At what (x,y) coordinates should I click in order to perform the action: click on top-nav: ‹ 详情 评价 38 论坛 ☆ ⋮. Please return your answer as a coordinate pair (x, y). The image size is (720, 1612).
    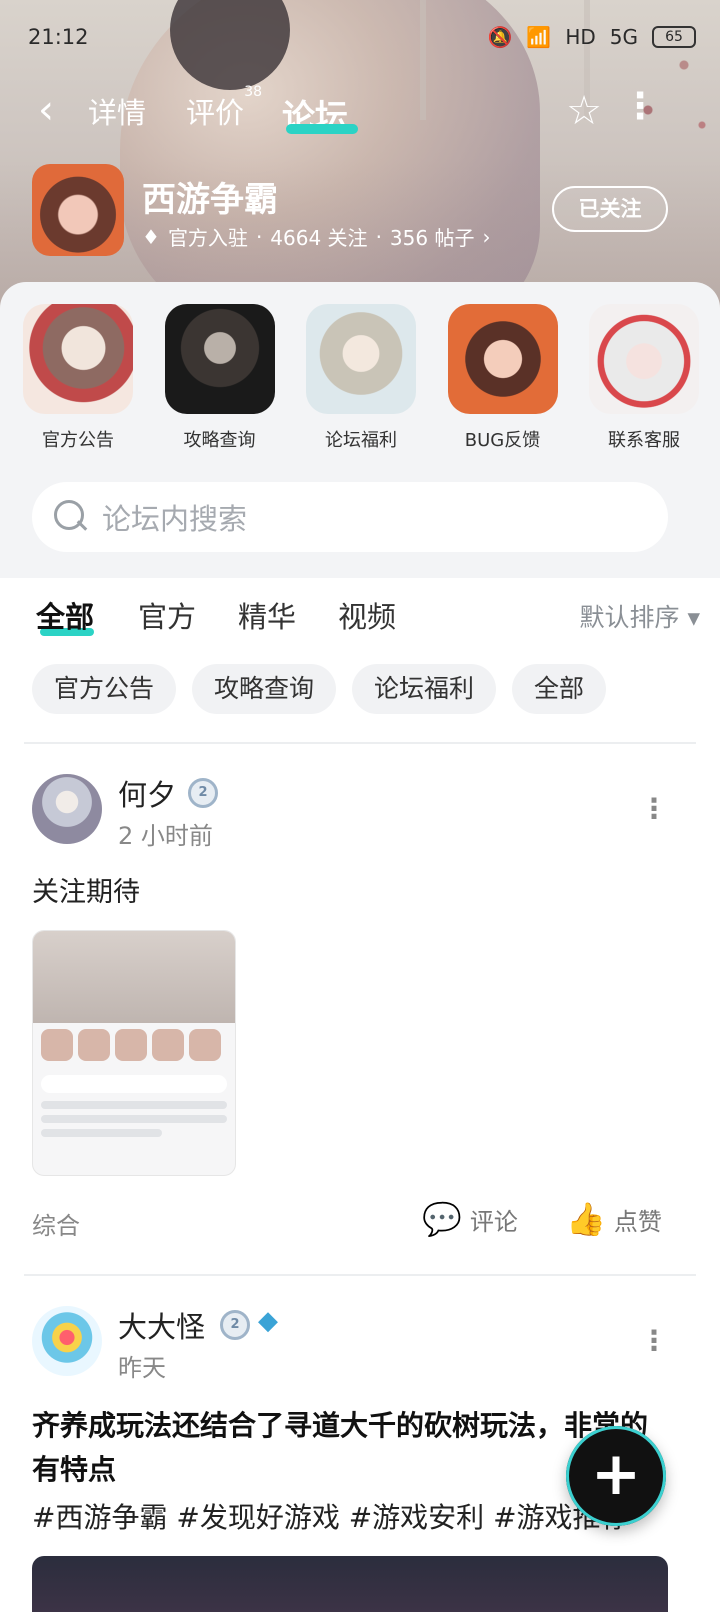
    Looking at the image, I should click on (360, 110).